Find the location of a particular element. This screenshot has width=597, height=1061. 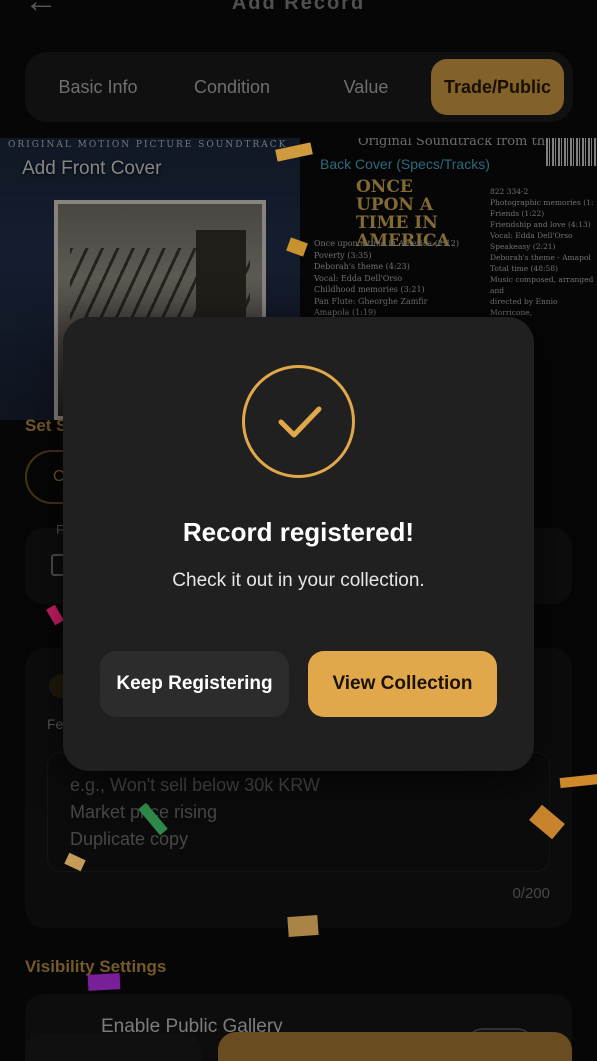

modal-title: Record registered! is located at coordinates (298, 532).